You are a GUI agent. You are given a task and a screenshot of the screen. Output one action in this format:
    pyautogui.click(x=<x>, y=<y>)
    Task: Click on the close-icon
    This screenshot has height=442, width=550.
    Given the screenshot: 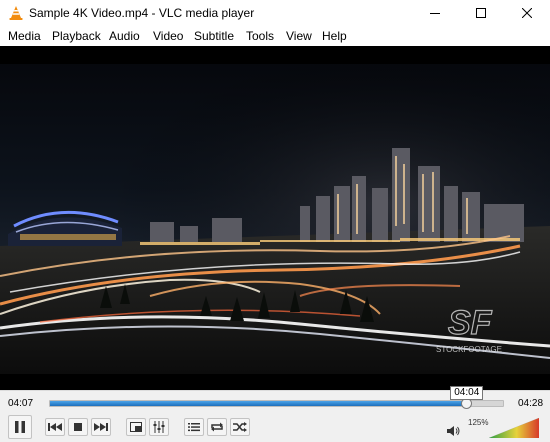 What is the action you would take?
    pyautogui.click(x=527, y=13)
    